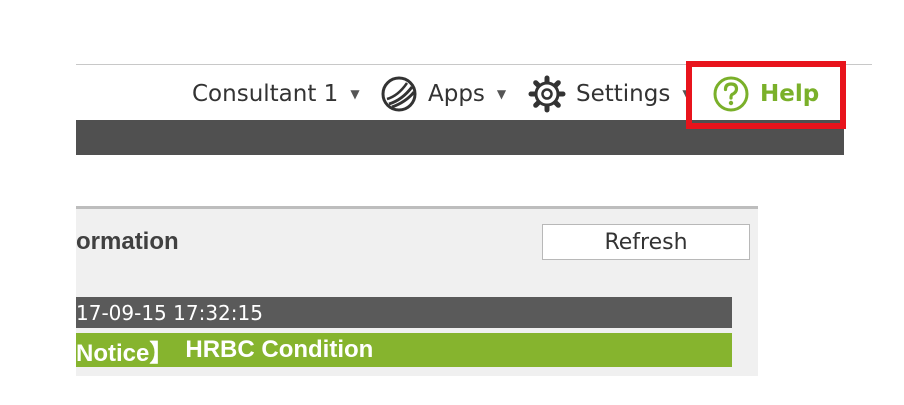 The height and width of the screenshot is (405, 904). What do you see at coordinates (279, 349) in the screenshot?
I see `notice-title: HRBC Condition` at bounding box center [279, 349].